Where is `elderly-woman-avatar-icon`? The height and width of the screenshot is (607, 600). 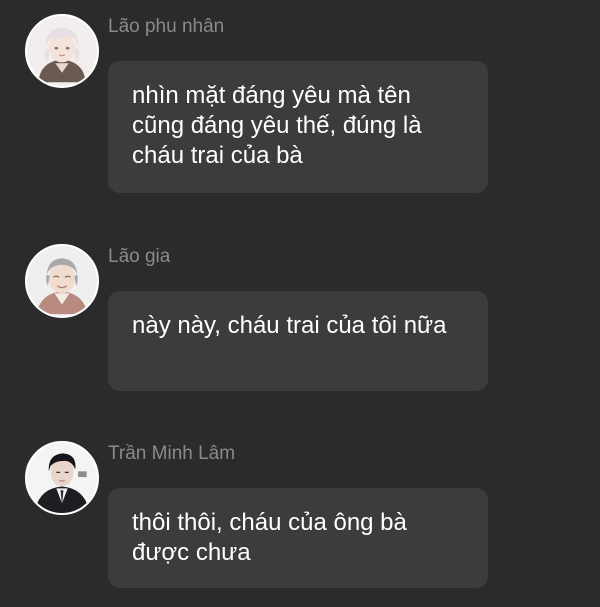 elderly-woman-avatar-icon is located at coordinates (62, 51).